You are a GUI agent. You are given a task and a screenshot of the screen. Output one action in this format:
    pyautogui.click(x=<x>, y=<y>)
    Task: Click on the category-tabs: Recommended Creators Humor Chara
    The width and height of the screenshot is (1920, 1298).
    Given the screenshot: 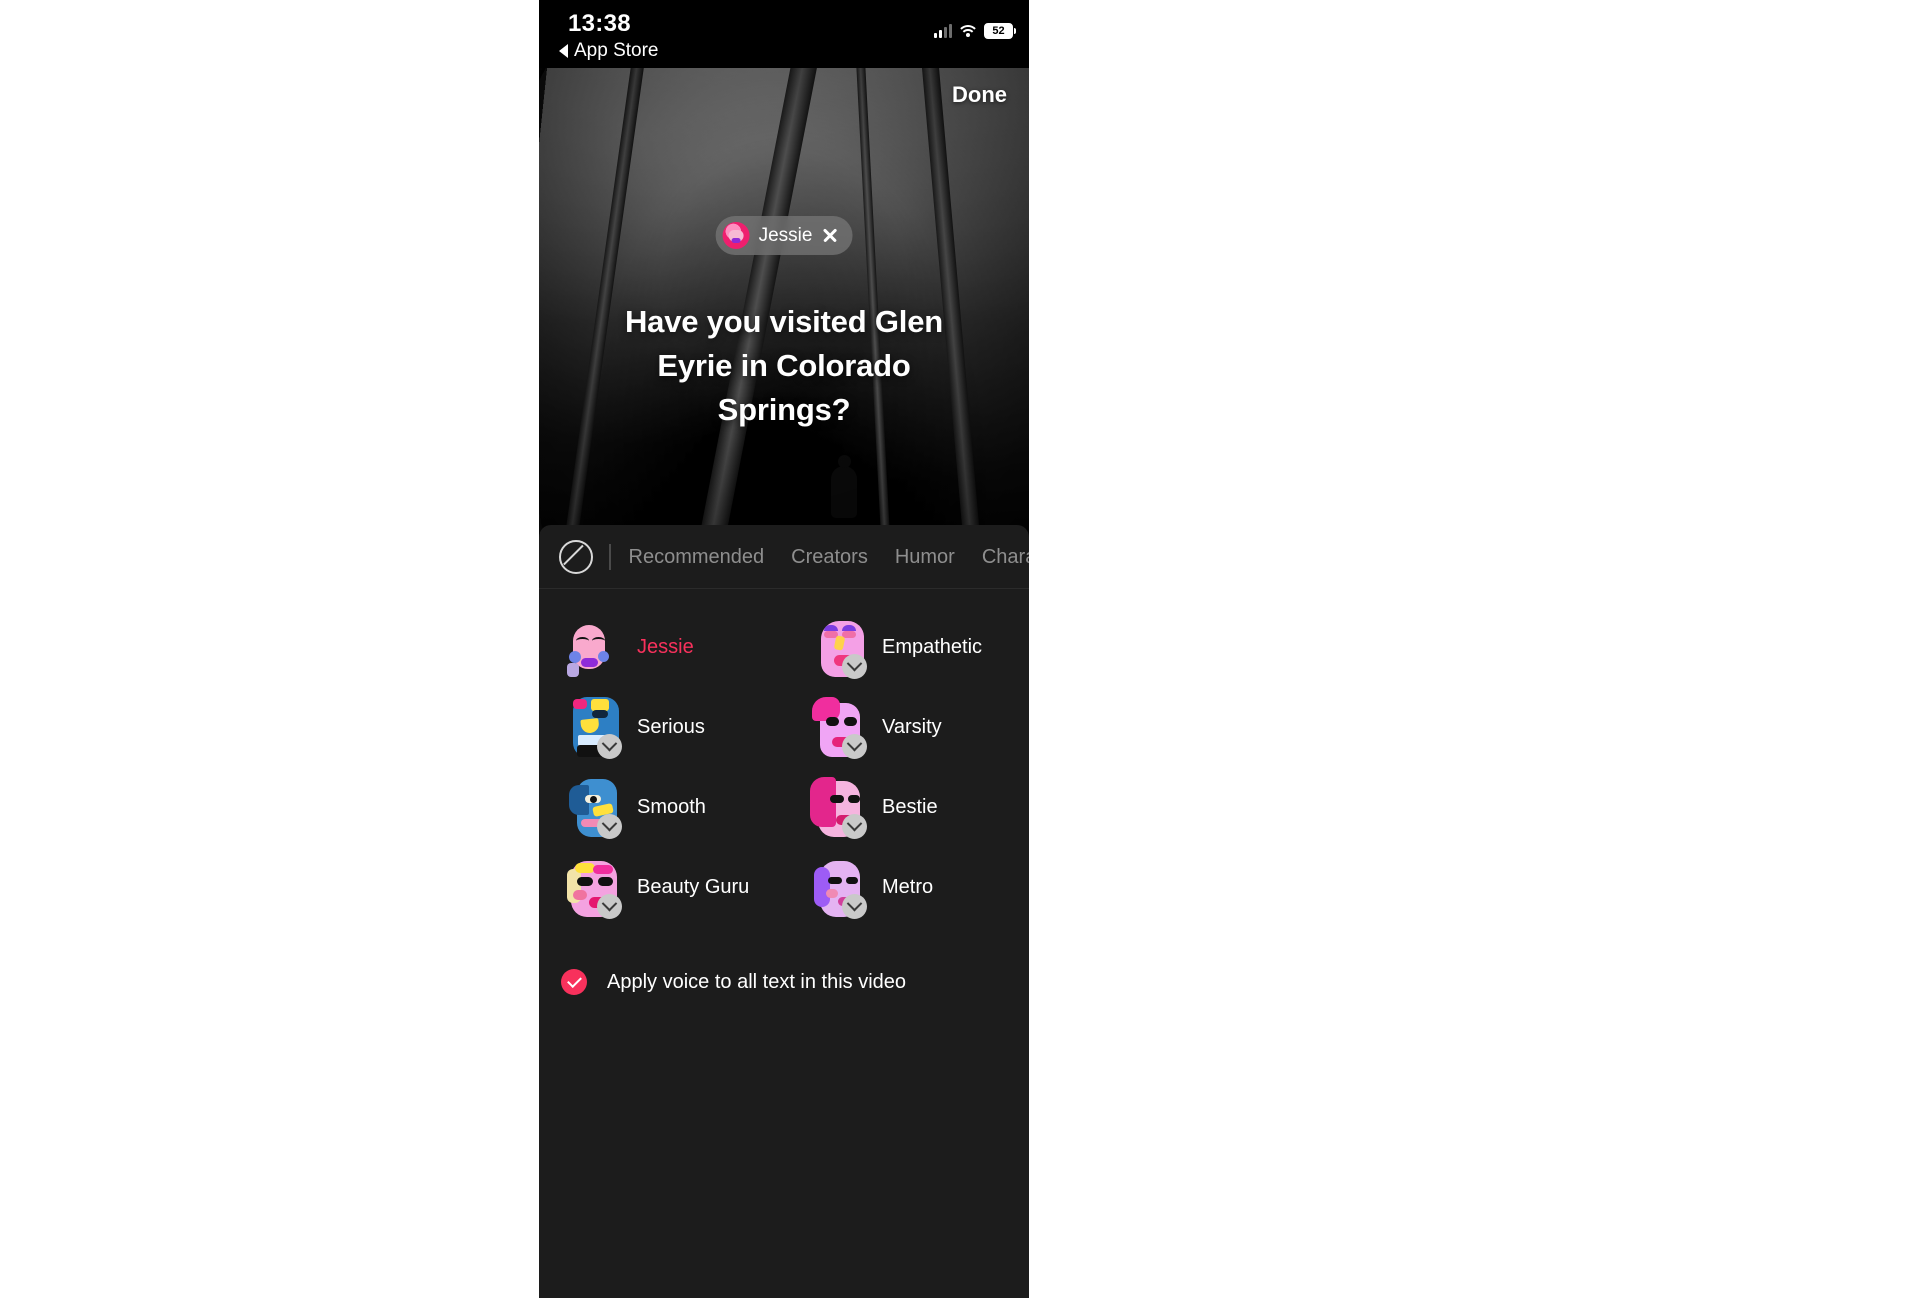 What is the action you would take?
    pyautogui.click(x=784, y=557)
    